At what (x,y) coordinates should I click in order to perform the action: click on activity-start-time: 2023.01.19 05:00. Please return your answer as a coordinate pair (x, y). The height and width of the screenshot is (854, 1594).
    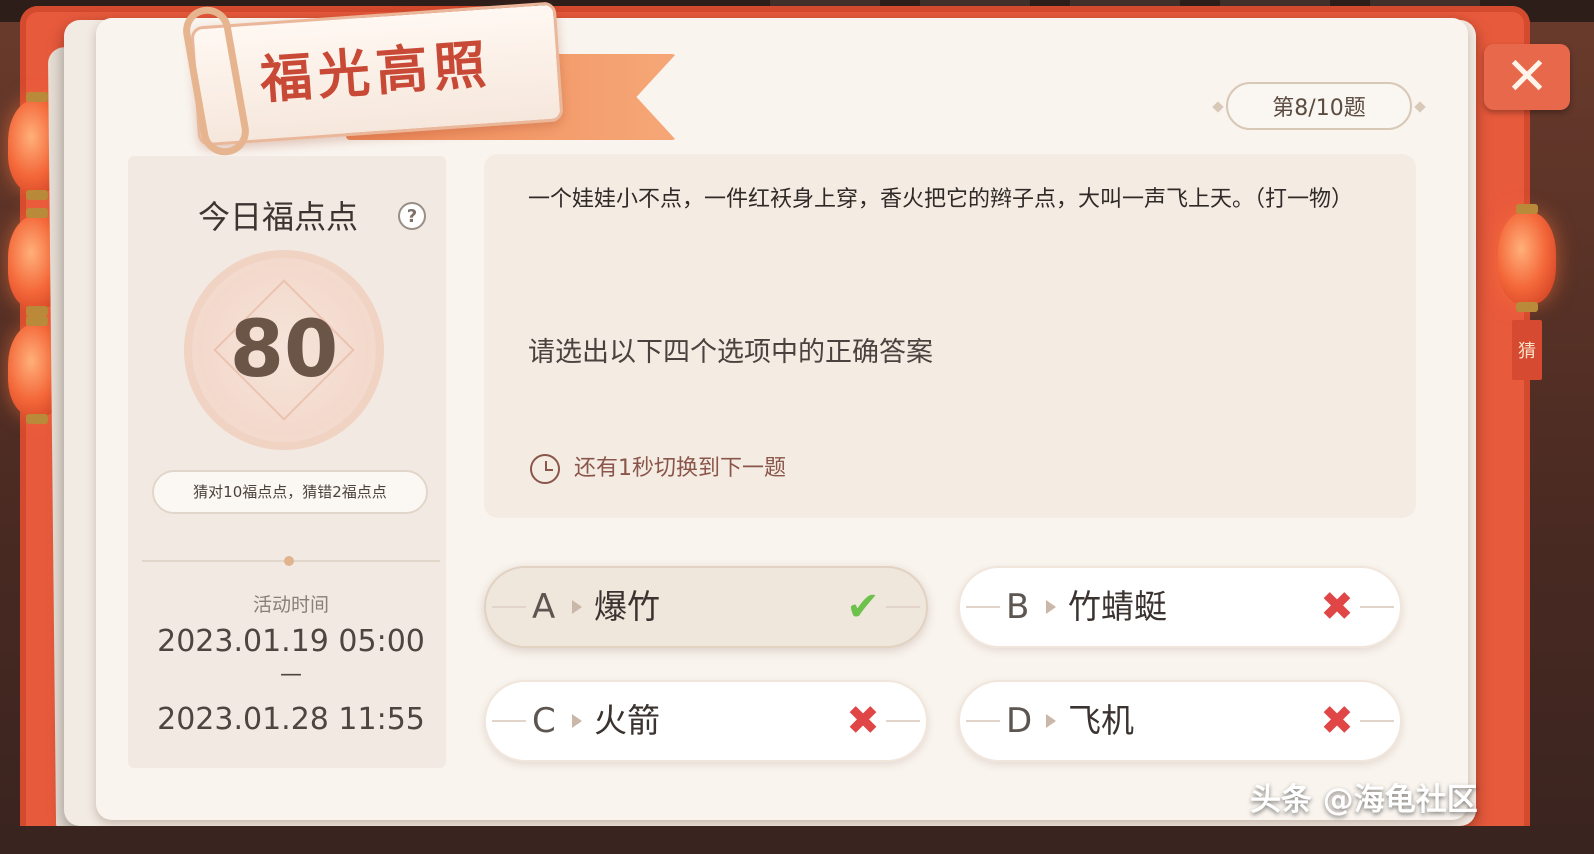
    Looking at the image, I should click on (291, 641).